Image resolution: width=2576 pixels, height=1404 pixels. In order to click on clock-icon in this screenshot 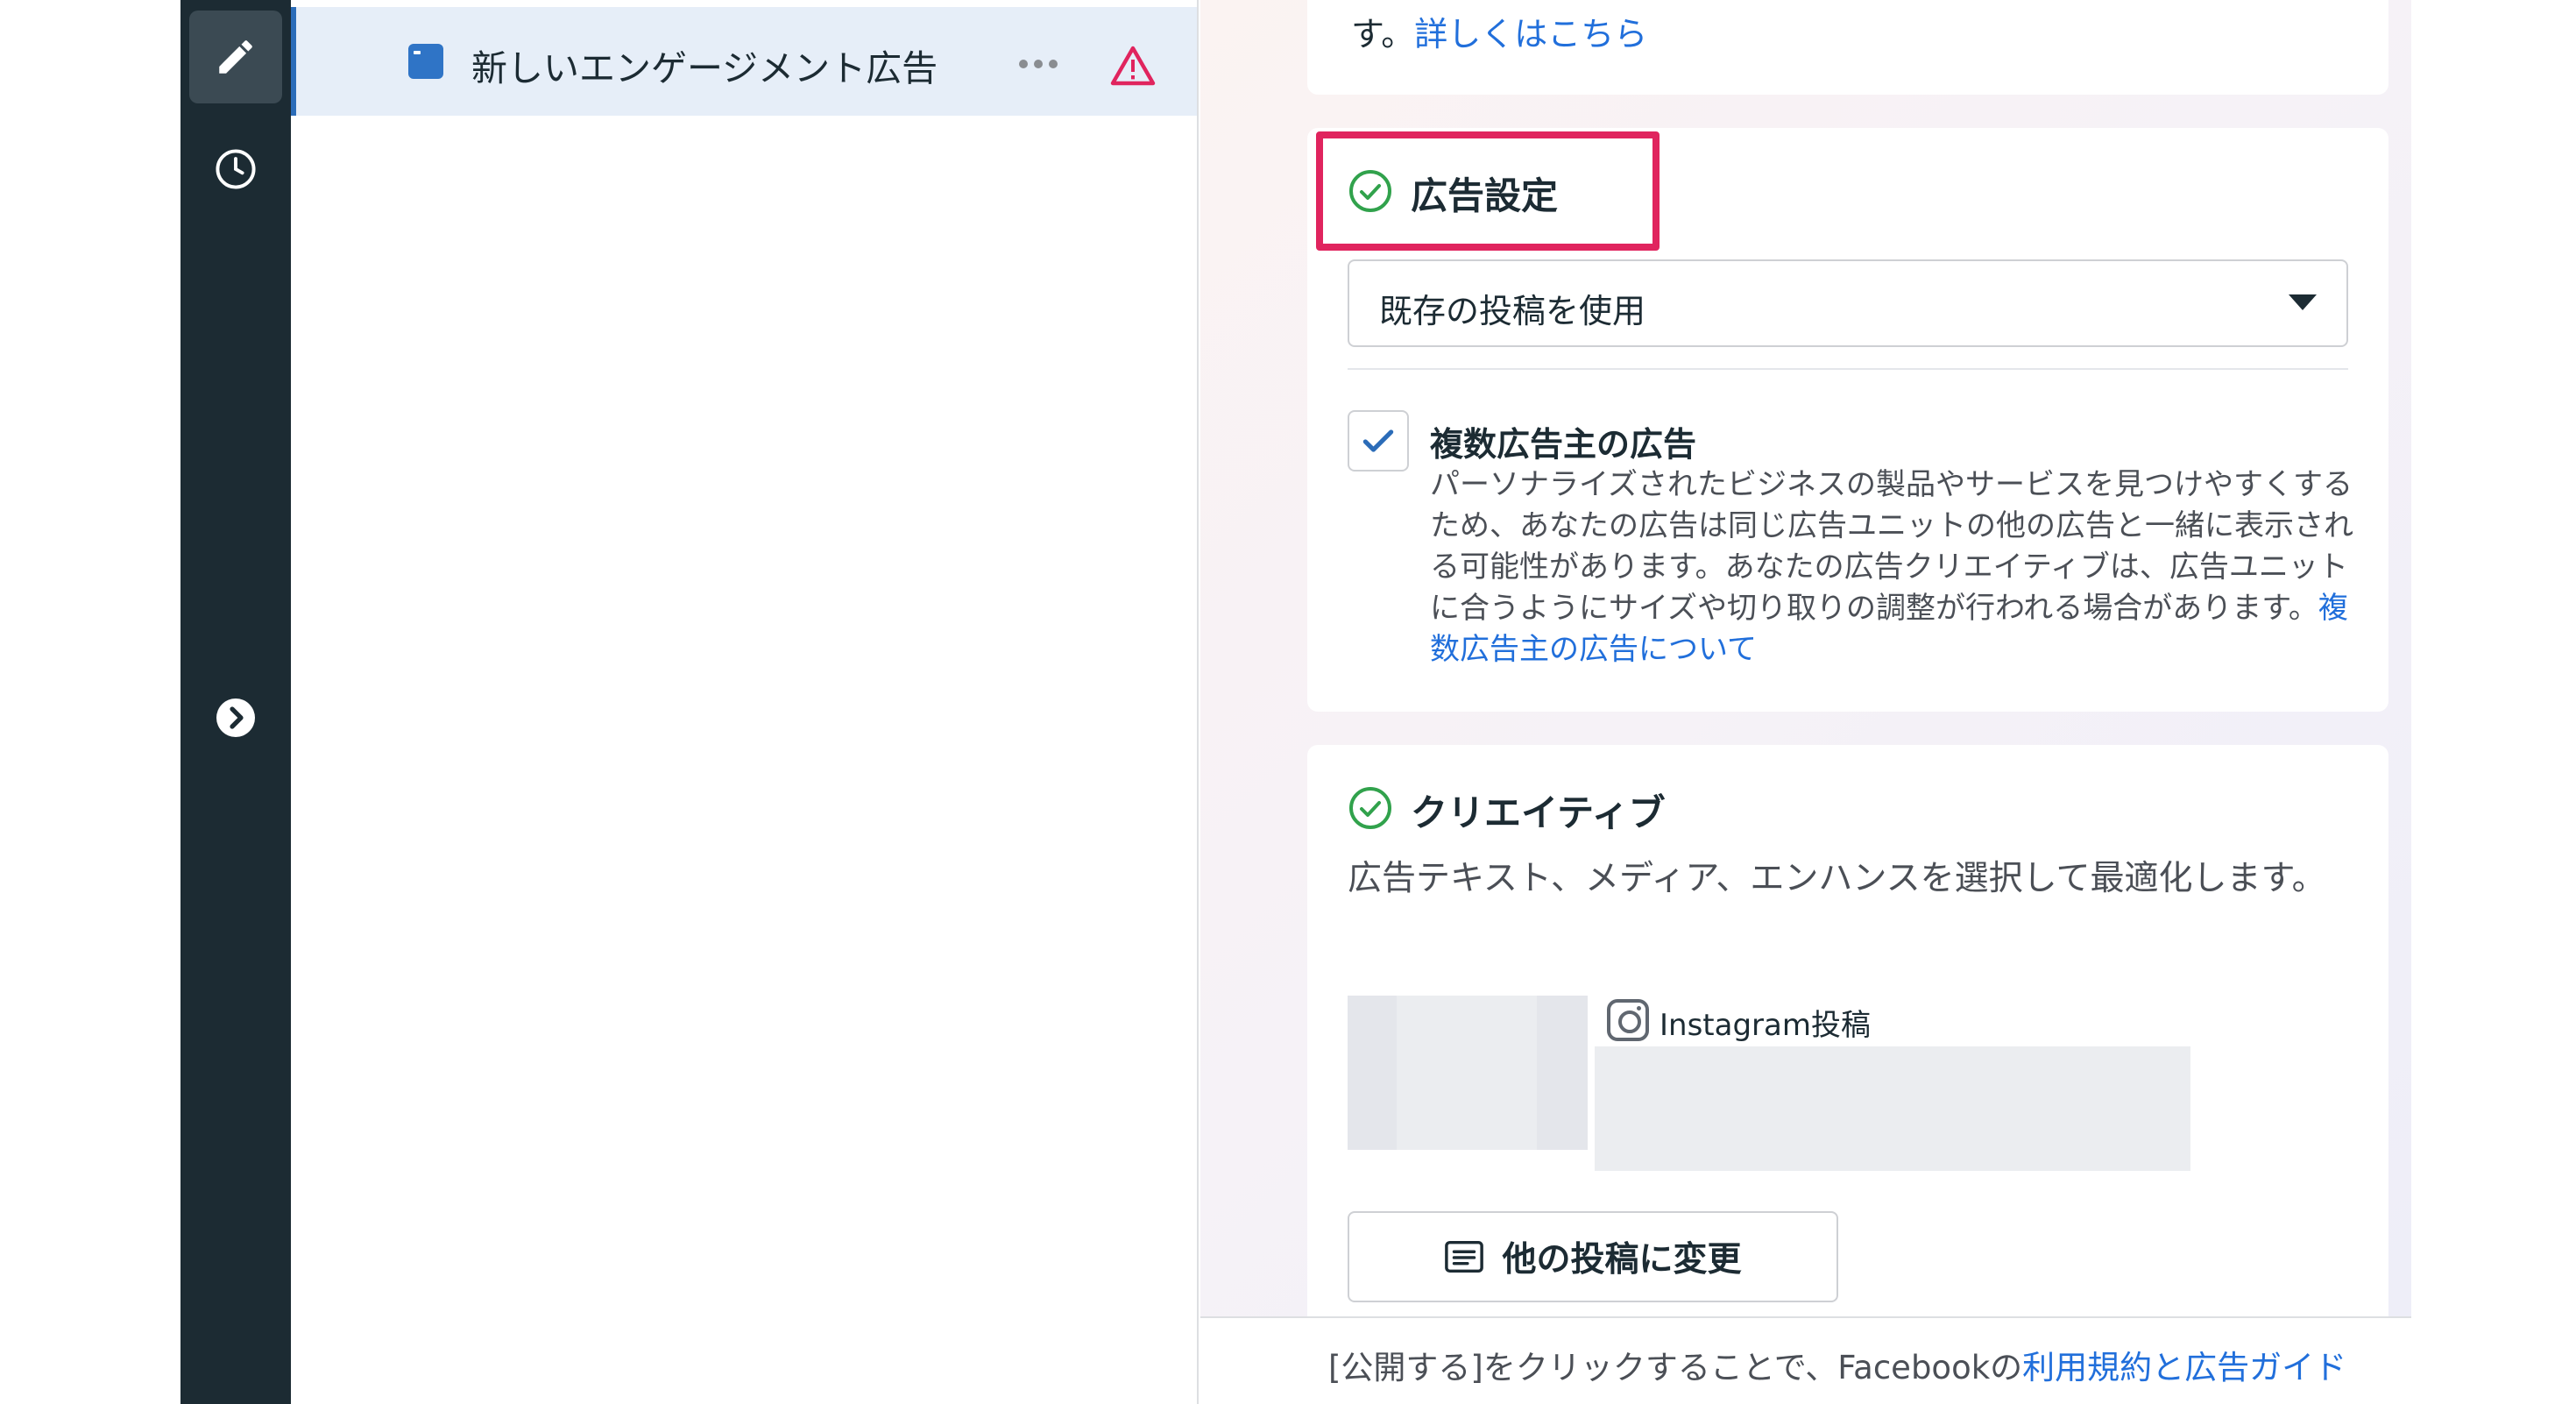, I will do `click(236, 169)`.